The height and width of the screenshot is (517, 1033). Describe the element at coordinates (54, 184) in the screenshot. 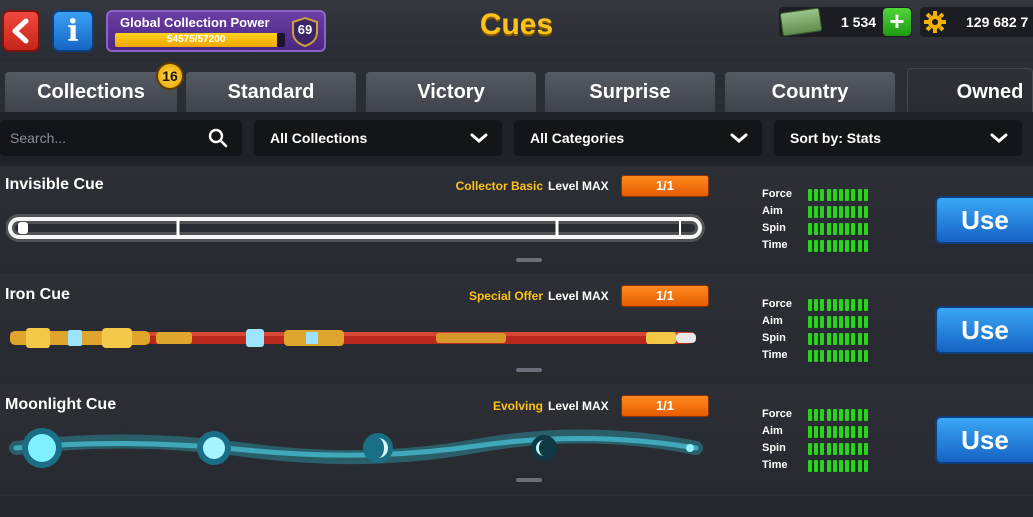

I see `cue-name: Invisible Cue` at that location.